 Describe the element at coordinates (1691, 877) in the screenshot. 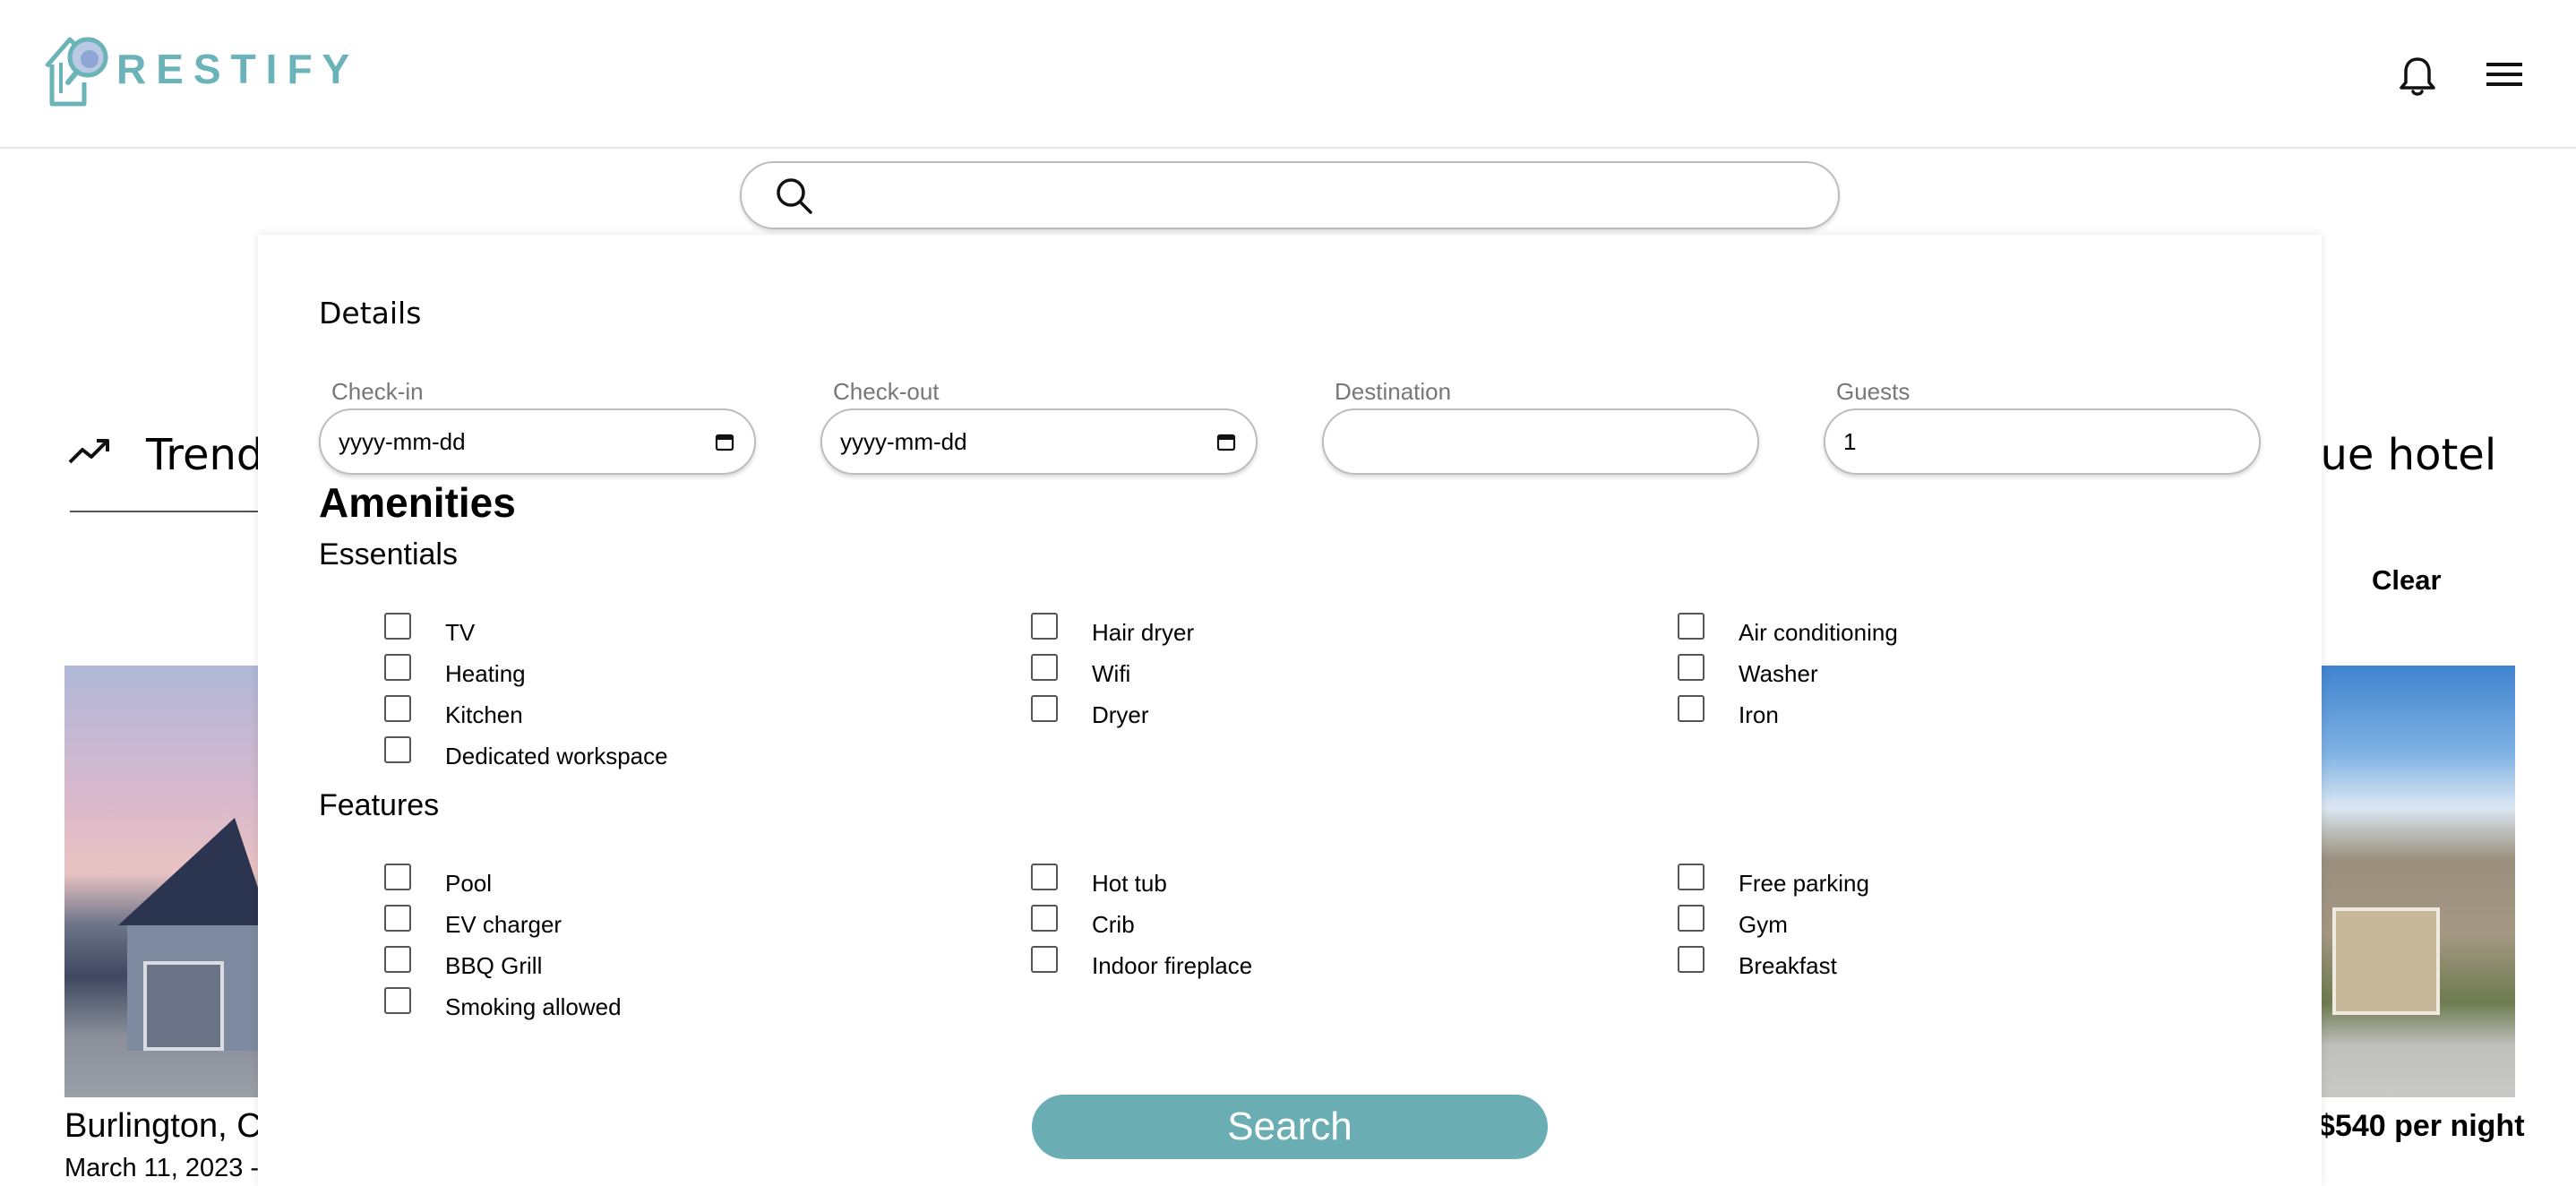

I see `free-parking-checkbox` at that location.